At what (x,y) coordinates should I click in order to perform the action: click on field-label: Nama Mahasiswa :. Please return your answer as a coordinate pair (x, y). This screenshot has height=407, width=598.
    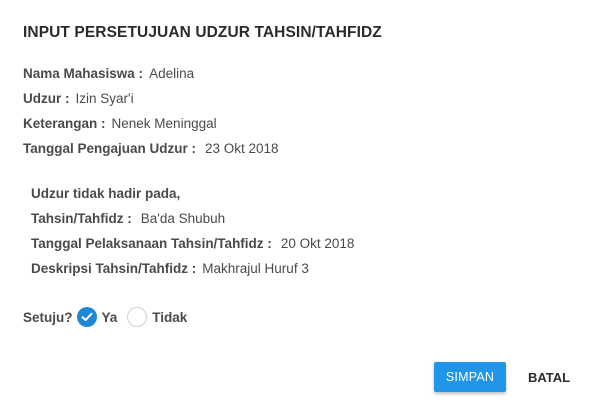
    Looking at the image, I should click on (83, 73).